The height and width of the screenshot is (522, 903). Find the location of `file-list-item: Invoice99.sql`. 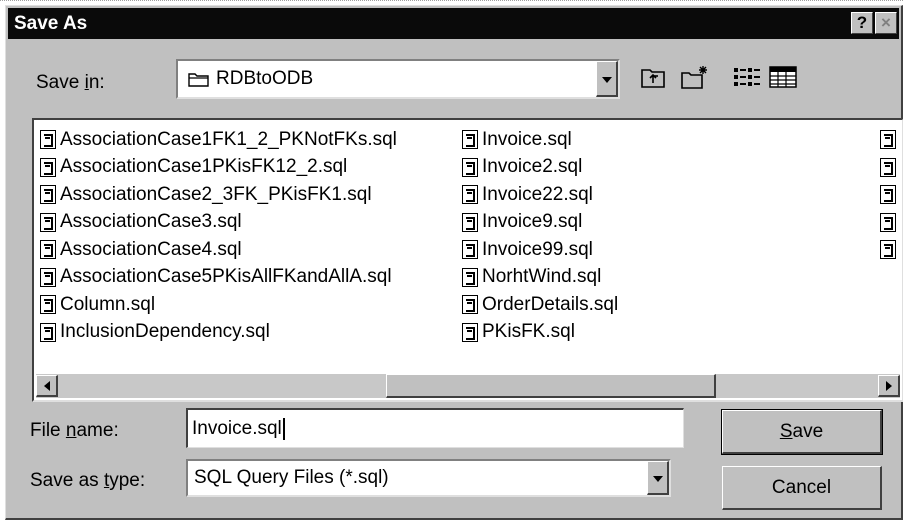

file-list-item: Invoice99.sql is located at coordinates (540, 250).